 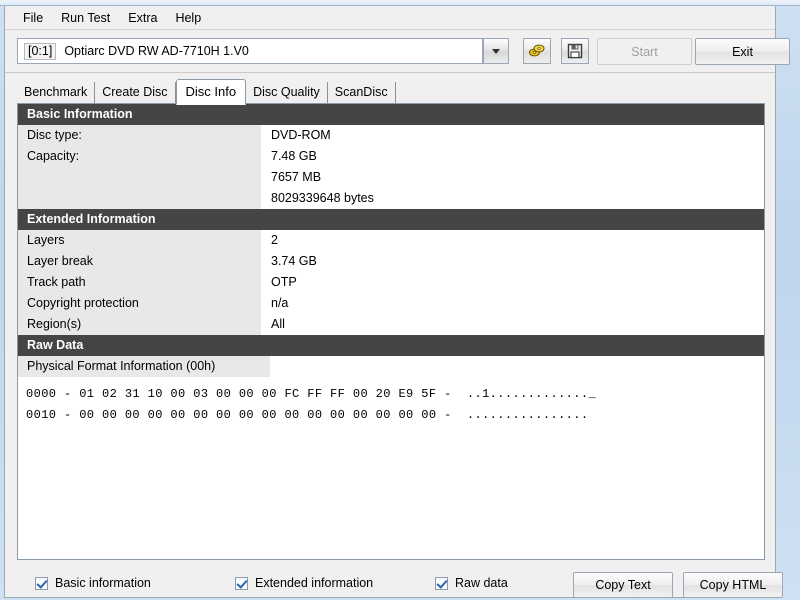 What do you see at coordinates (390, 18) in the screenshot?
I see `menu-bar: File Run Test Extra Help` at bounding box center [390, 18].